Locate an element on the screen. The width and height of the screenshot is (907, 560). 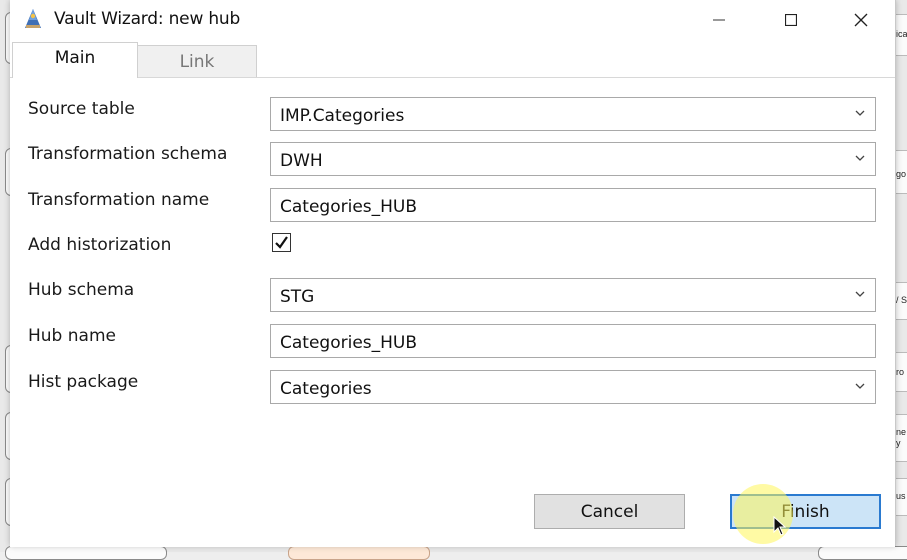
background-fragment: us is located at coordinates (901, 496).